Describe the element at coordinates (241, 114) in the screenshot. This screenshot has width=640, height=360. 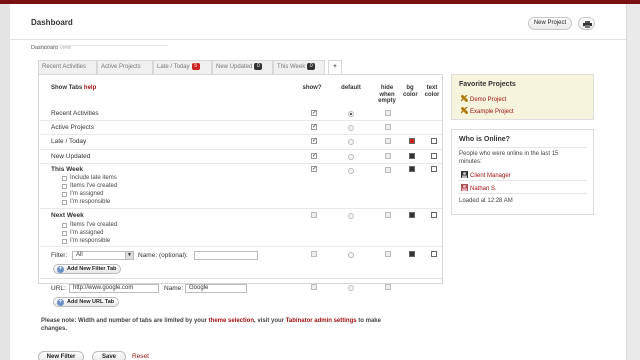
I see `tab-row-recent-activities: Recent Activities` at that location.